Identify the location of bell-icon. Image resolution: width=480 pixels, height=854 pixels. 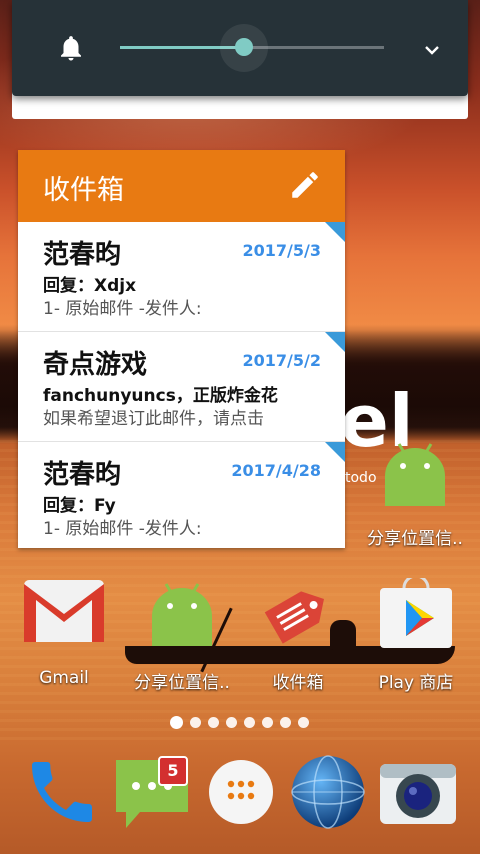
(71, 48).